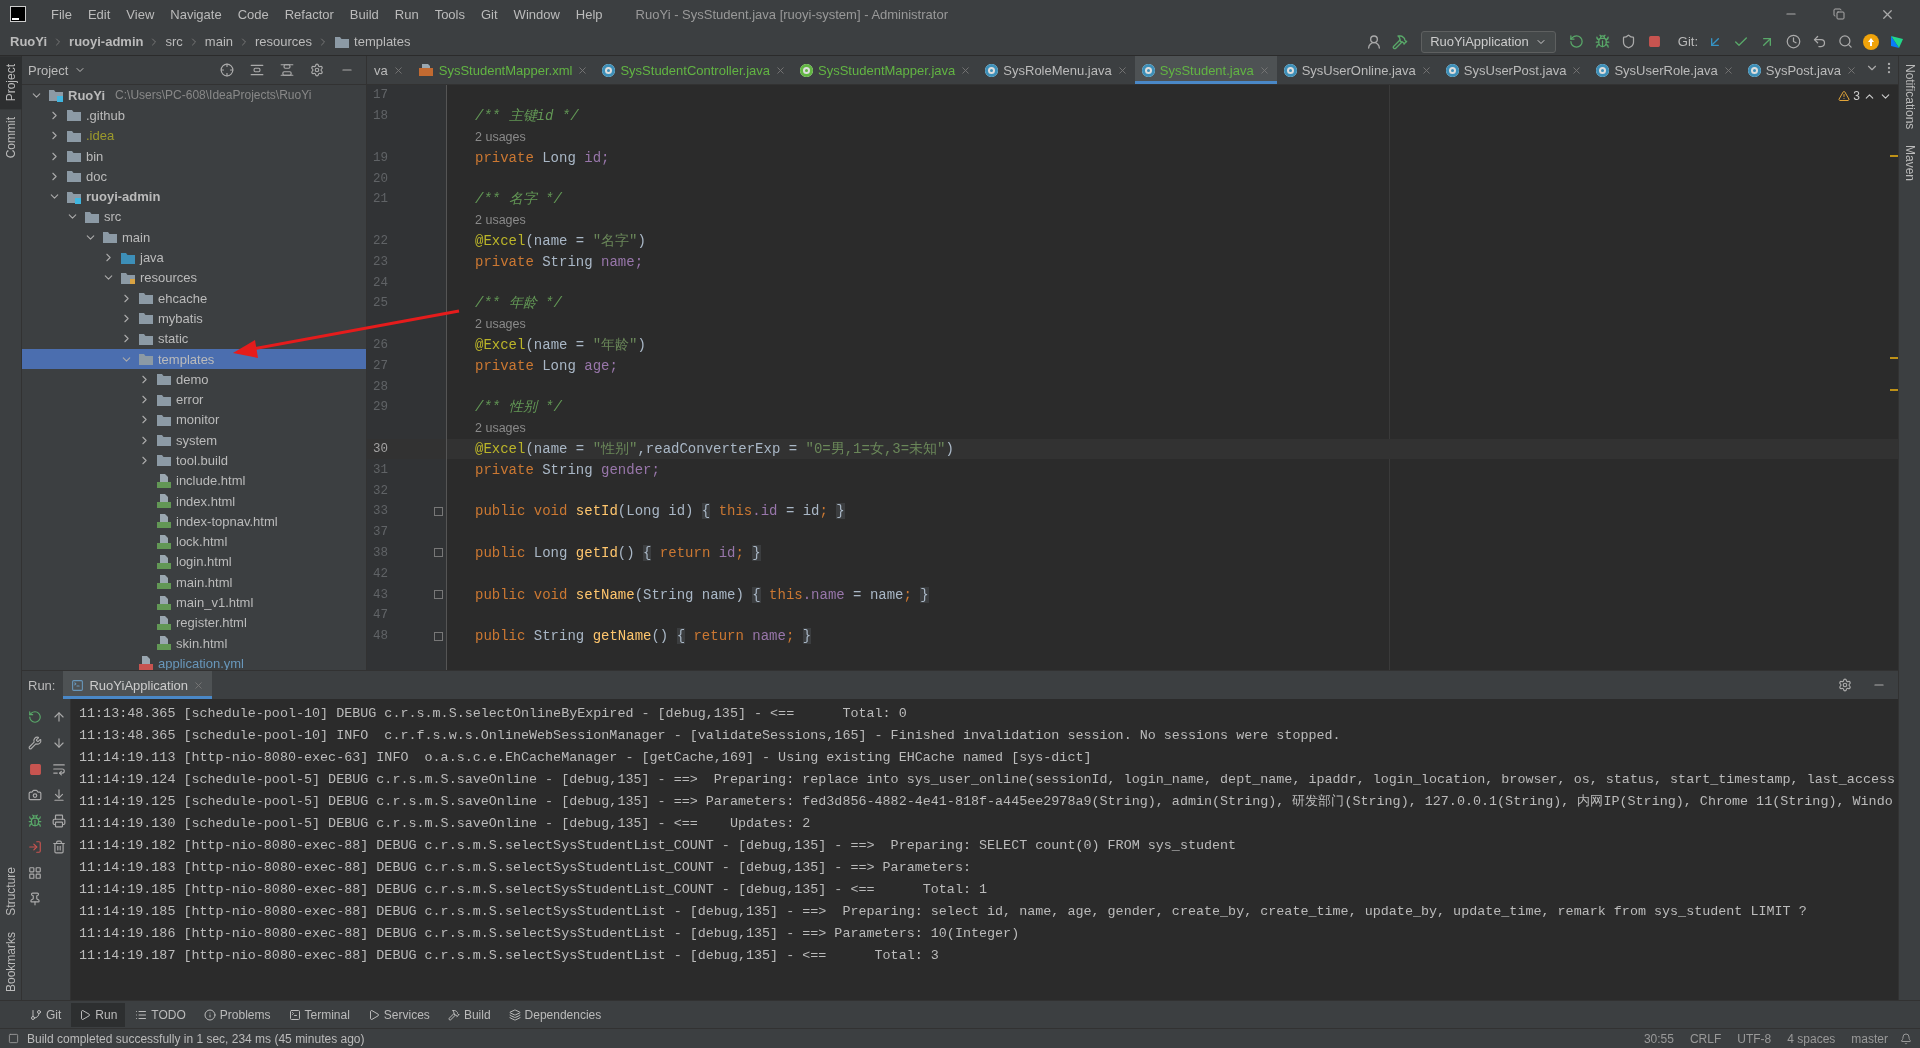 Image resolution: width=1920 pixels, height=1048 pixels. I want to click on menu-item: Code, so click(253, 14).